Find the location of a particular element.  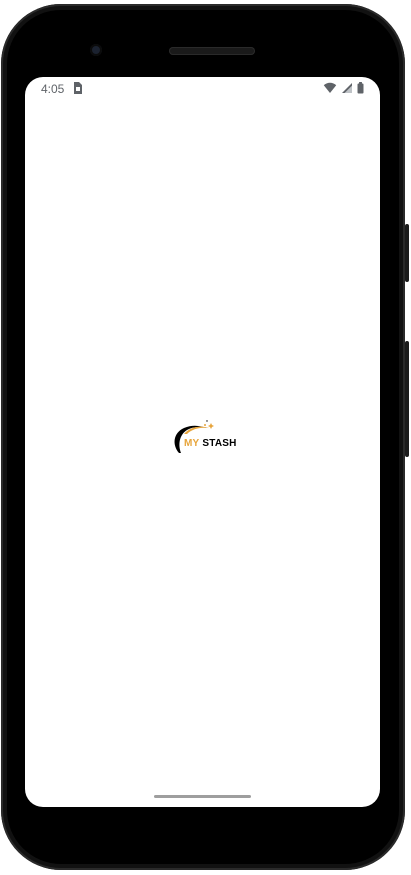

status-left: 4:05 is located at coordinates (62, 89).